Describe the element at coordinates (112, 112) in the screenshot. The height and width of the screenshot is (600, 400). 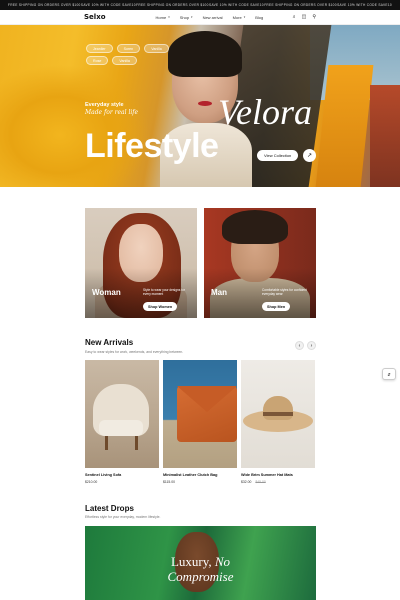
I see `hero-tagline: Made for real life` at that location.